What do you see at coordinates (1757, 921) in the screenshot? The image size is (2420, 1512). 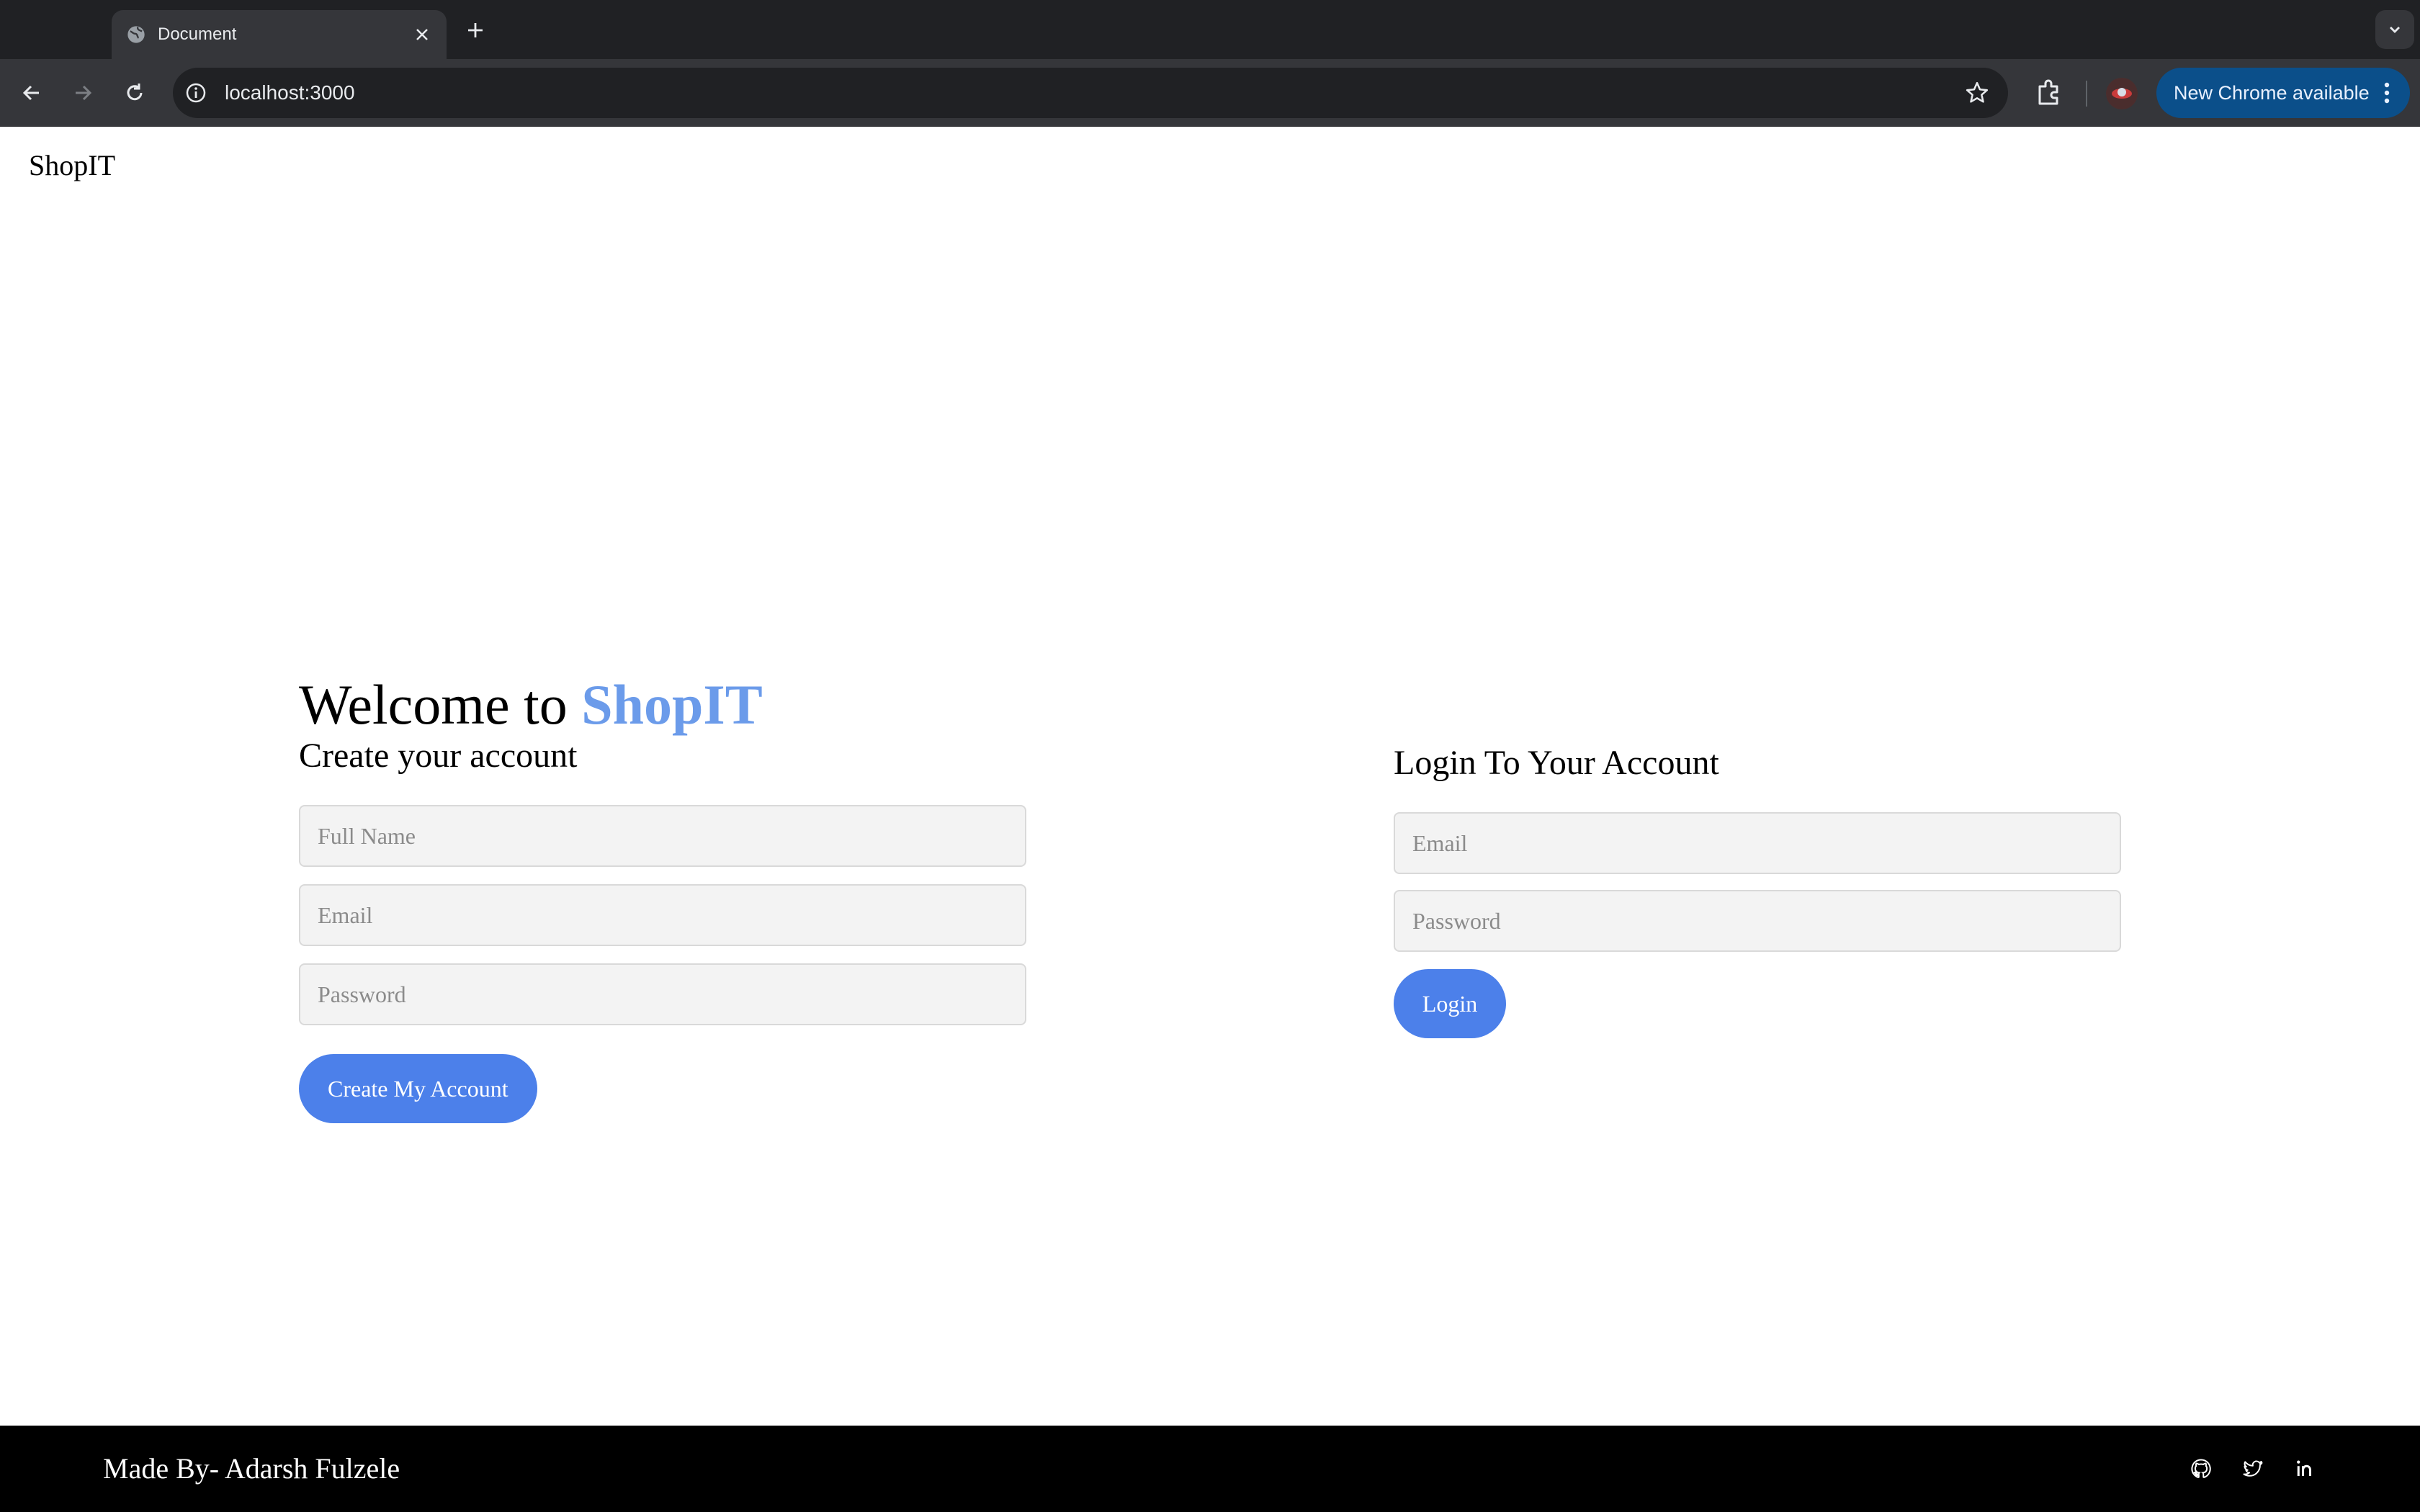 I see `login-password-input` at bounding box center [1757, 921].